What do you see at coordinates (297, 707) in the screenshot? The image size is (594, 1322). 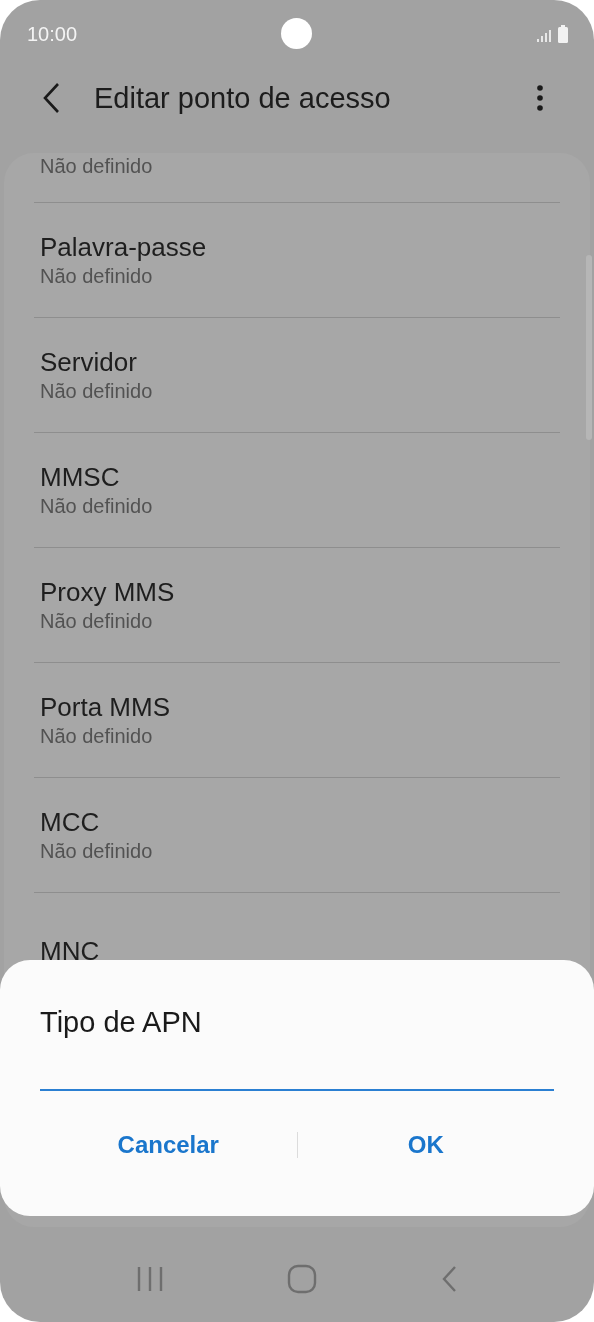 I see `setting-title: Porta MMS` at bounding box center [297, 707].